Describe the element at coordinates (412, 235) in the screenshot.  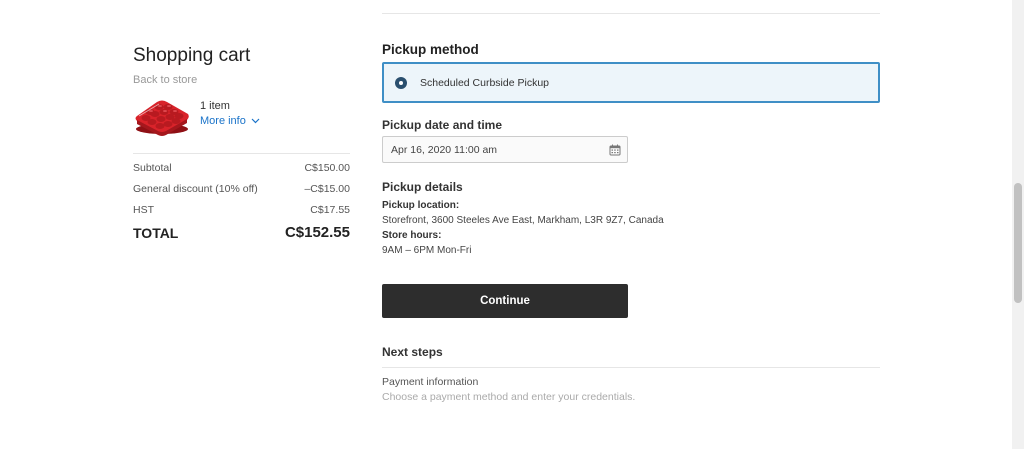
I see `store-hours-label: Store hours:` at that location.